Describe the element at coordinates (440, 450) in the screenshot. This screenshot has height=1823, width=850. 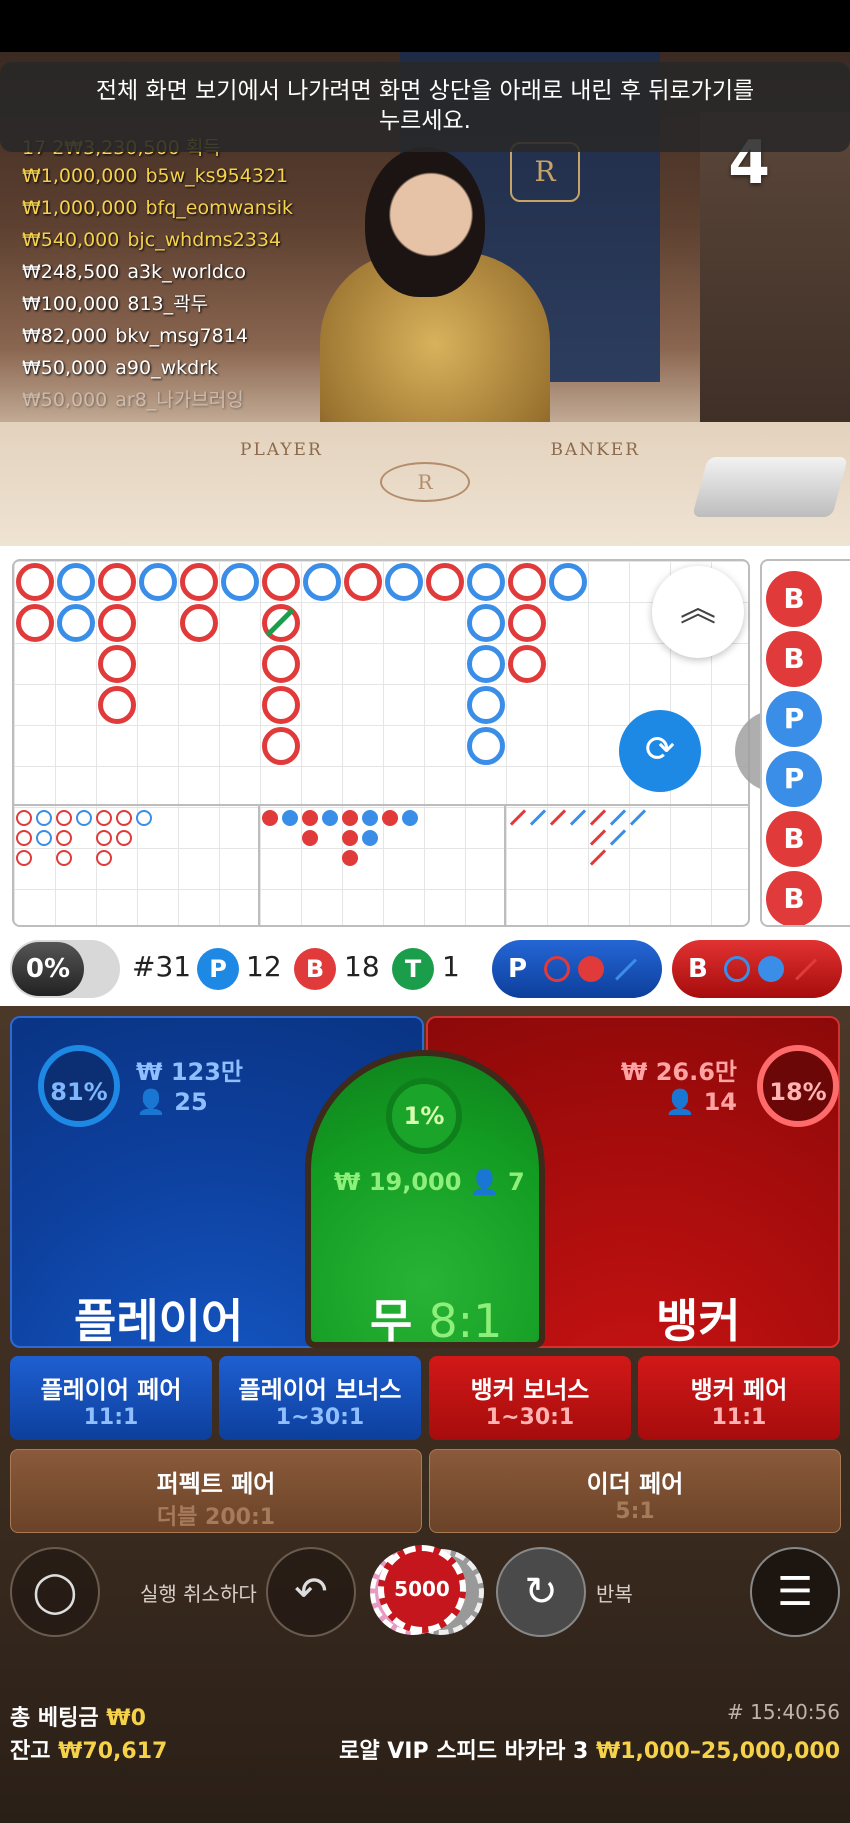
I see `table-layout-text: PLAYER BANKER` at that location.